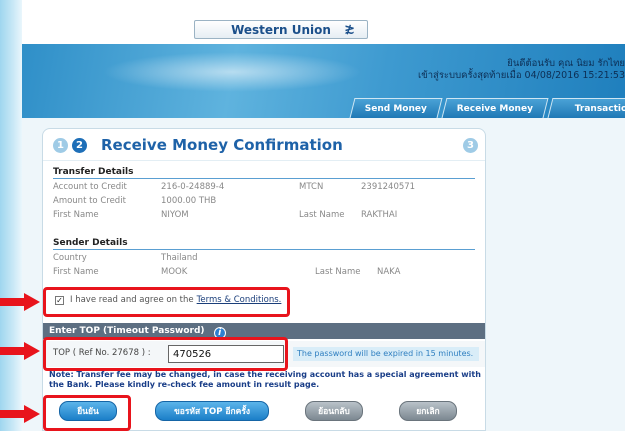  What do you see at coordinates (428, 411) in the screenshot?
I see `cancel-button: ยกเลิก` at bounding box center [428, 411].